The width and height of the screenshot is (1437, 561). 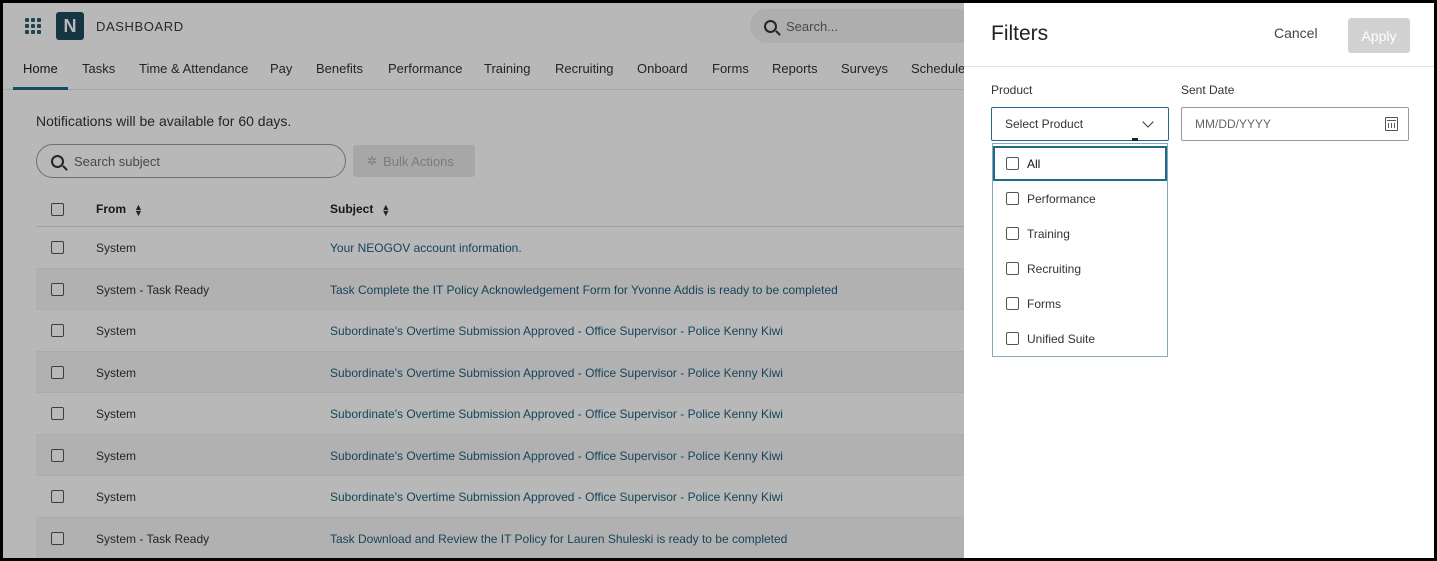 I want to click on product-select: Select Product, so click(x=1080, y=124).